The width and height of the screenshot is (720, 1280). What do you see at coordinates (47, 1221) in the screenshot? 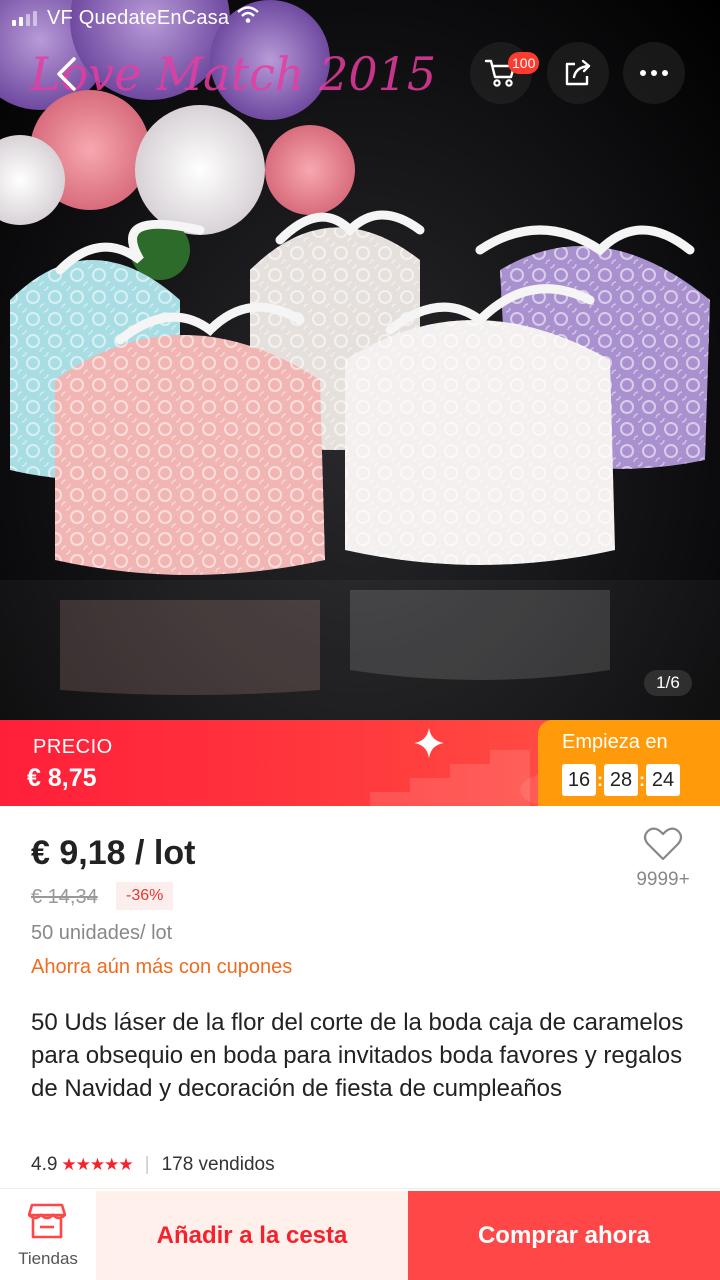
I see `store-icon` at bounding box center [47, 1221].